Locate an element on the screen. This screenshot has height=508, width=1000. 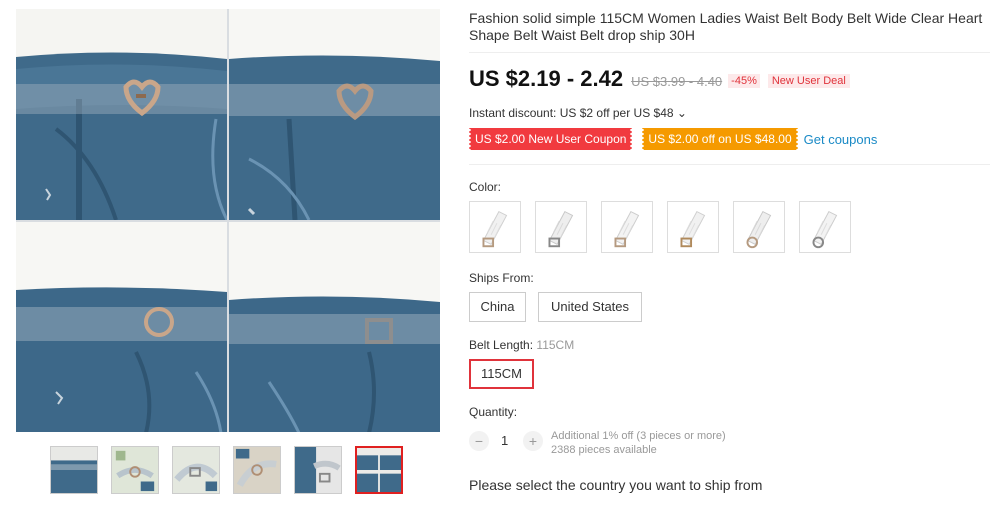
new-user-deal-badge: New User Deal is located at coordinates (808, 81).